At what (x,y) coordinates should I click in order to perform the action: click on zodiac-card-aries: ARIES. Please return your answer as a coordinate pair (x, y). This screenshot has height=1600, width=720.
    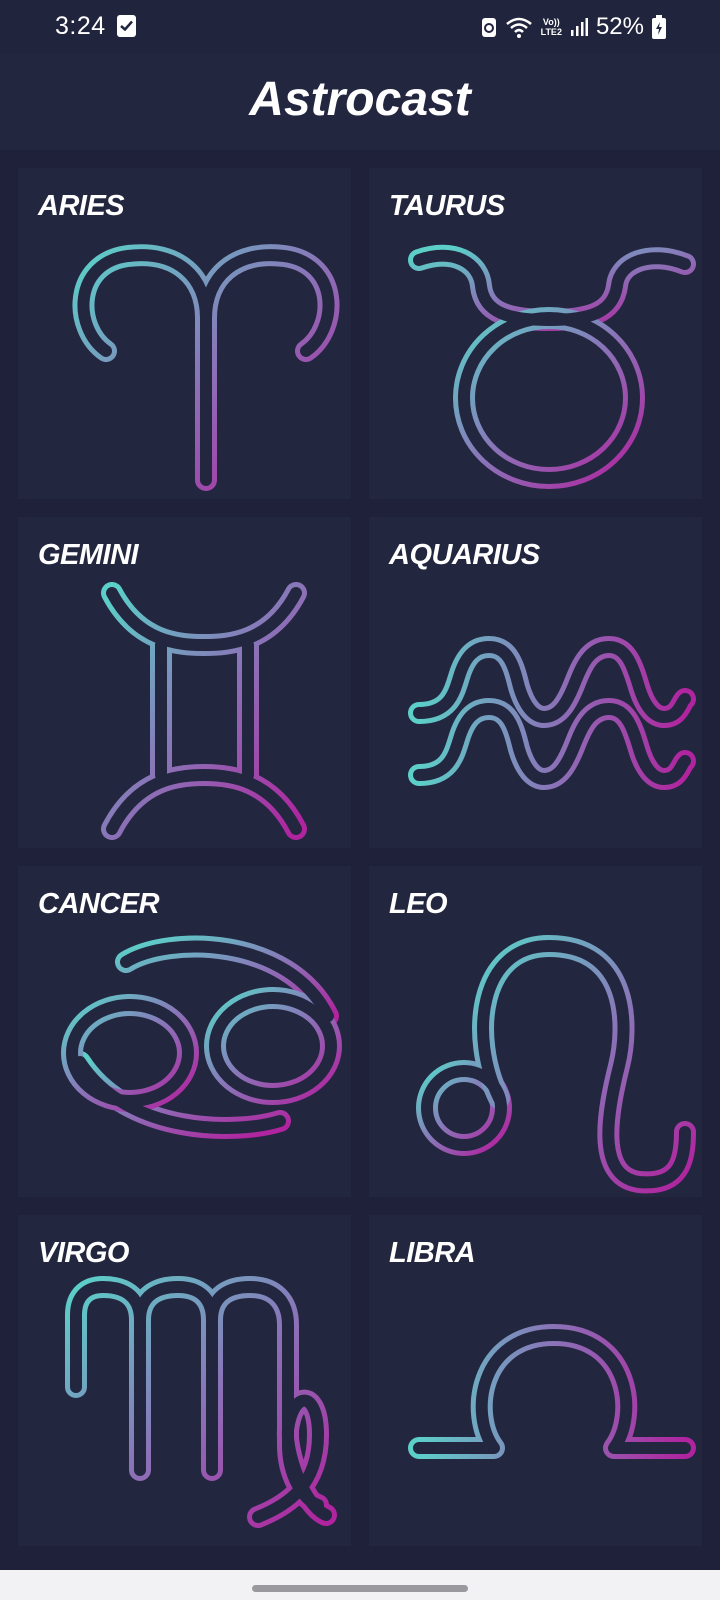
    Looking at the image, I should click on (184, 333).